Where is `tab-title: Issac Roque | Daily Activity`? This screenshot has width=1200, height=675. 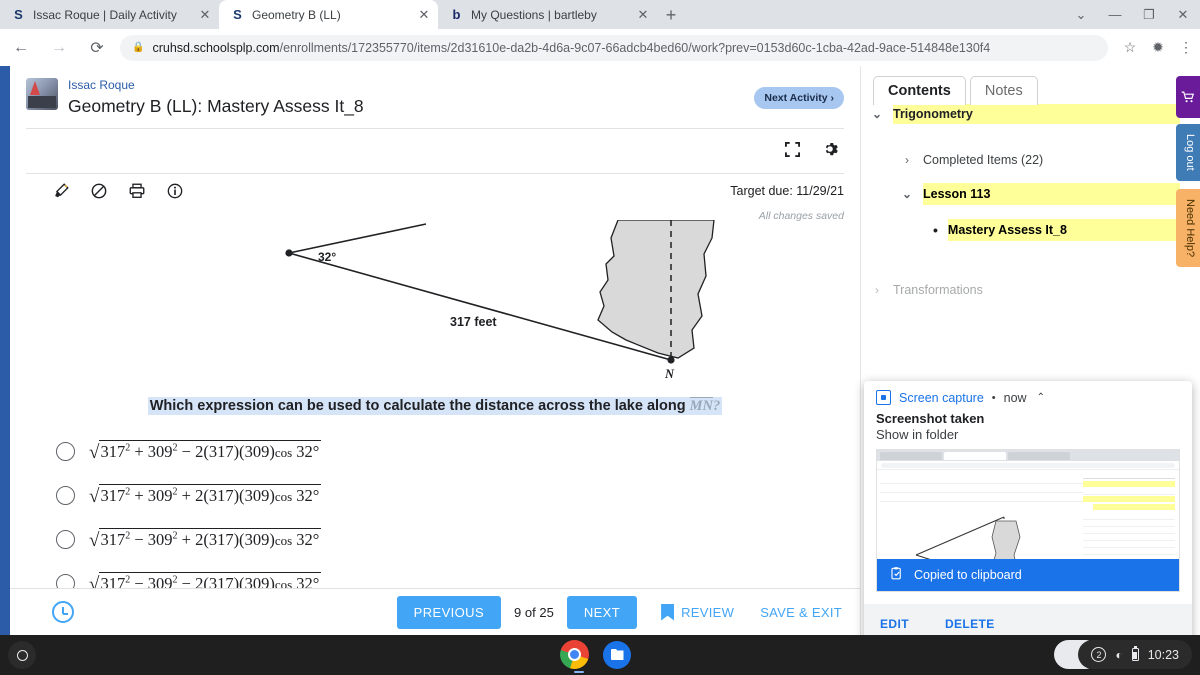
tab-title: Issac Roque | Daily Activity is located at coordinates (105, 14).